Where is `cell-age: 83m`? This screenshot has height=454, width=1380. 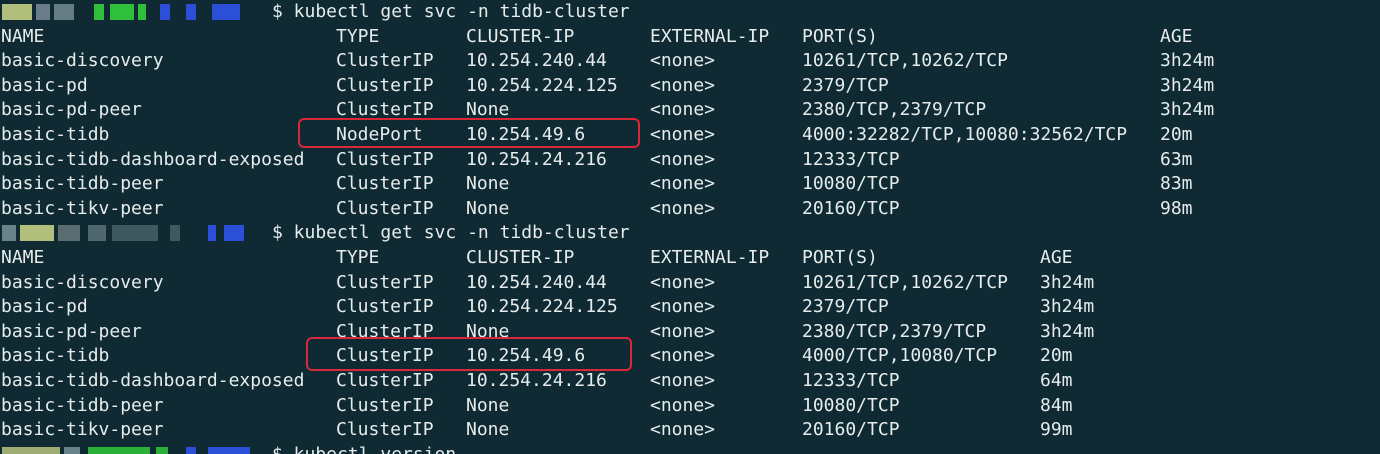 cell-age: 83m is located at coordinates (1176, 184).